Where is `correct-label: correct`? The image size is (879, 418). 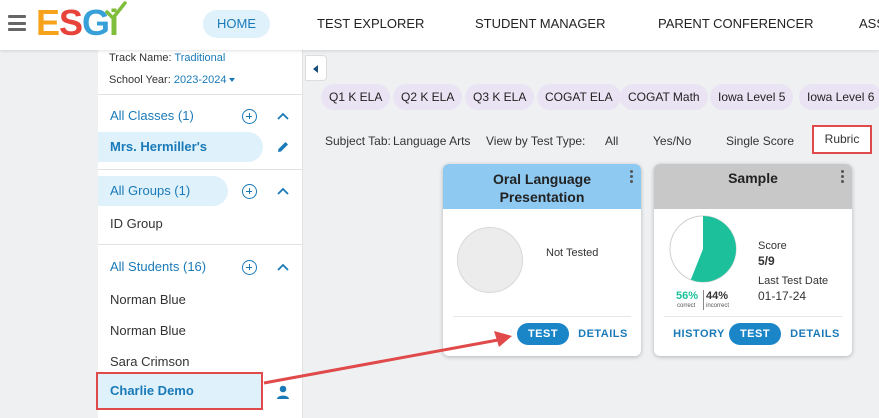 correct-label: correct is located at coordinates (686, 306).